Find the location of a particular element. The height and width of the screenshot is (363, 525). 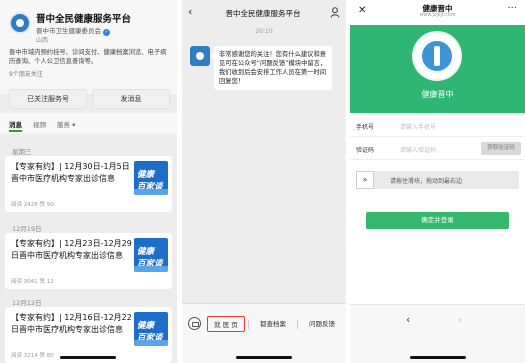

person-icon is located at coordinates (335, 12).